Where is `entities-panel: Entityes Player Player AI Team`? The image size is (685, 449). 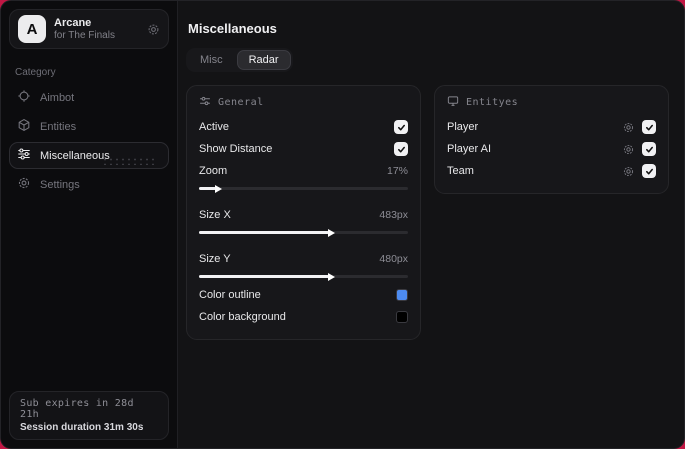 entities-panel: Entityes Player Player AI Team is located at coordinates (551, 139).